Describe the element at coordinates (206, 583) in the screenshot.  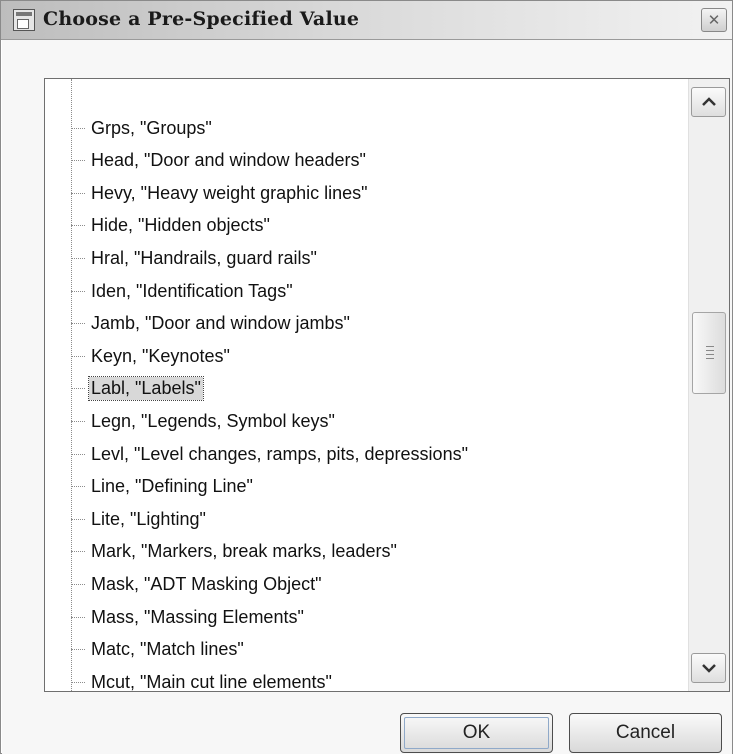
I see `list-item-label: Mask, "ADT Masking Object"` at that location.